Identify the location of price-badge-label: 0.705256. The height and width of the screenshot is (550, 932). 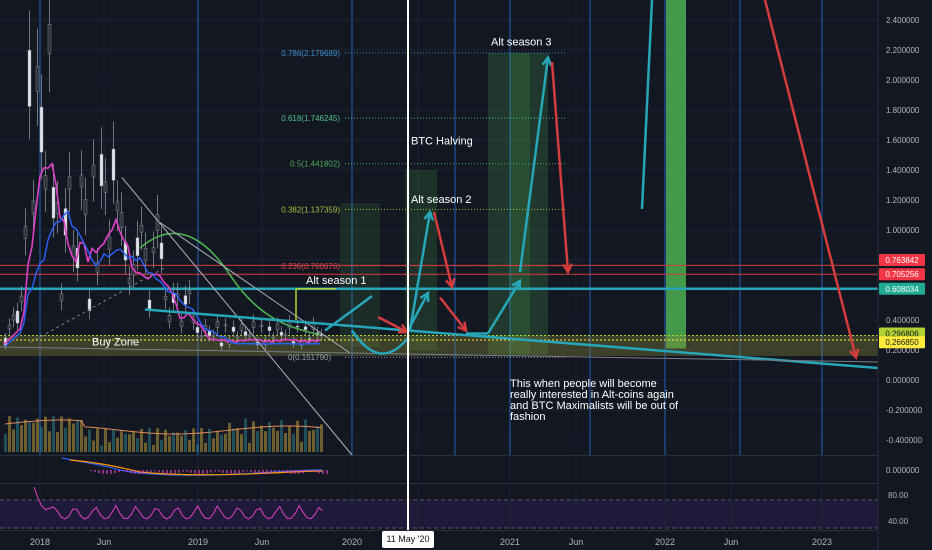
(902, 274).